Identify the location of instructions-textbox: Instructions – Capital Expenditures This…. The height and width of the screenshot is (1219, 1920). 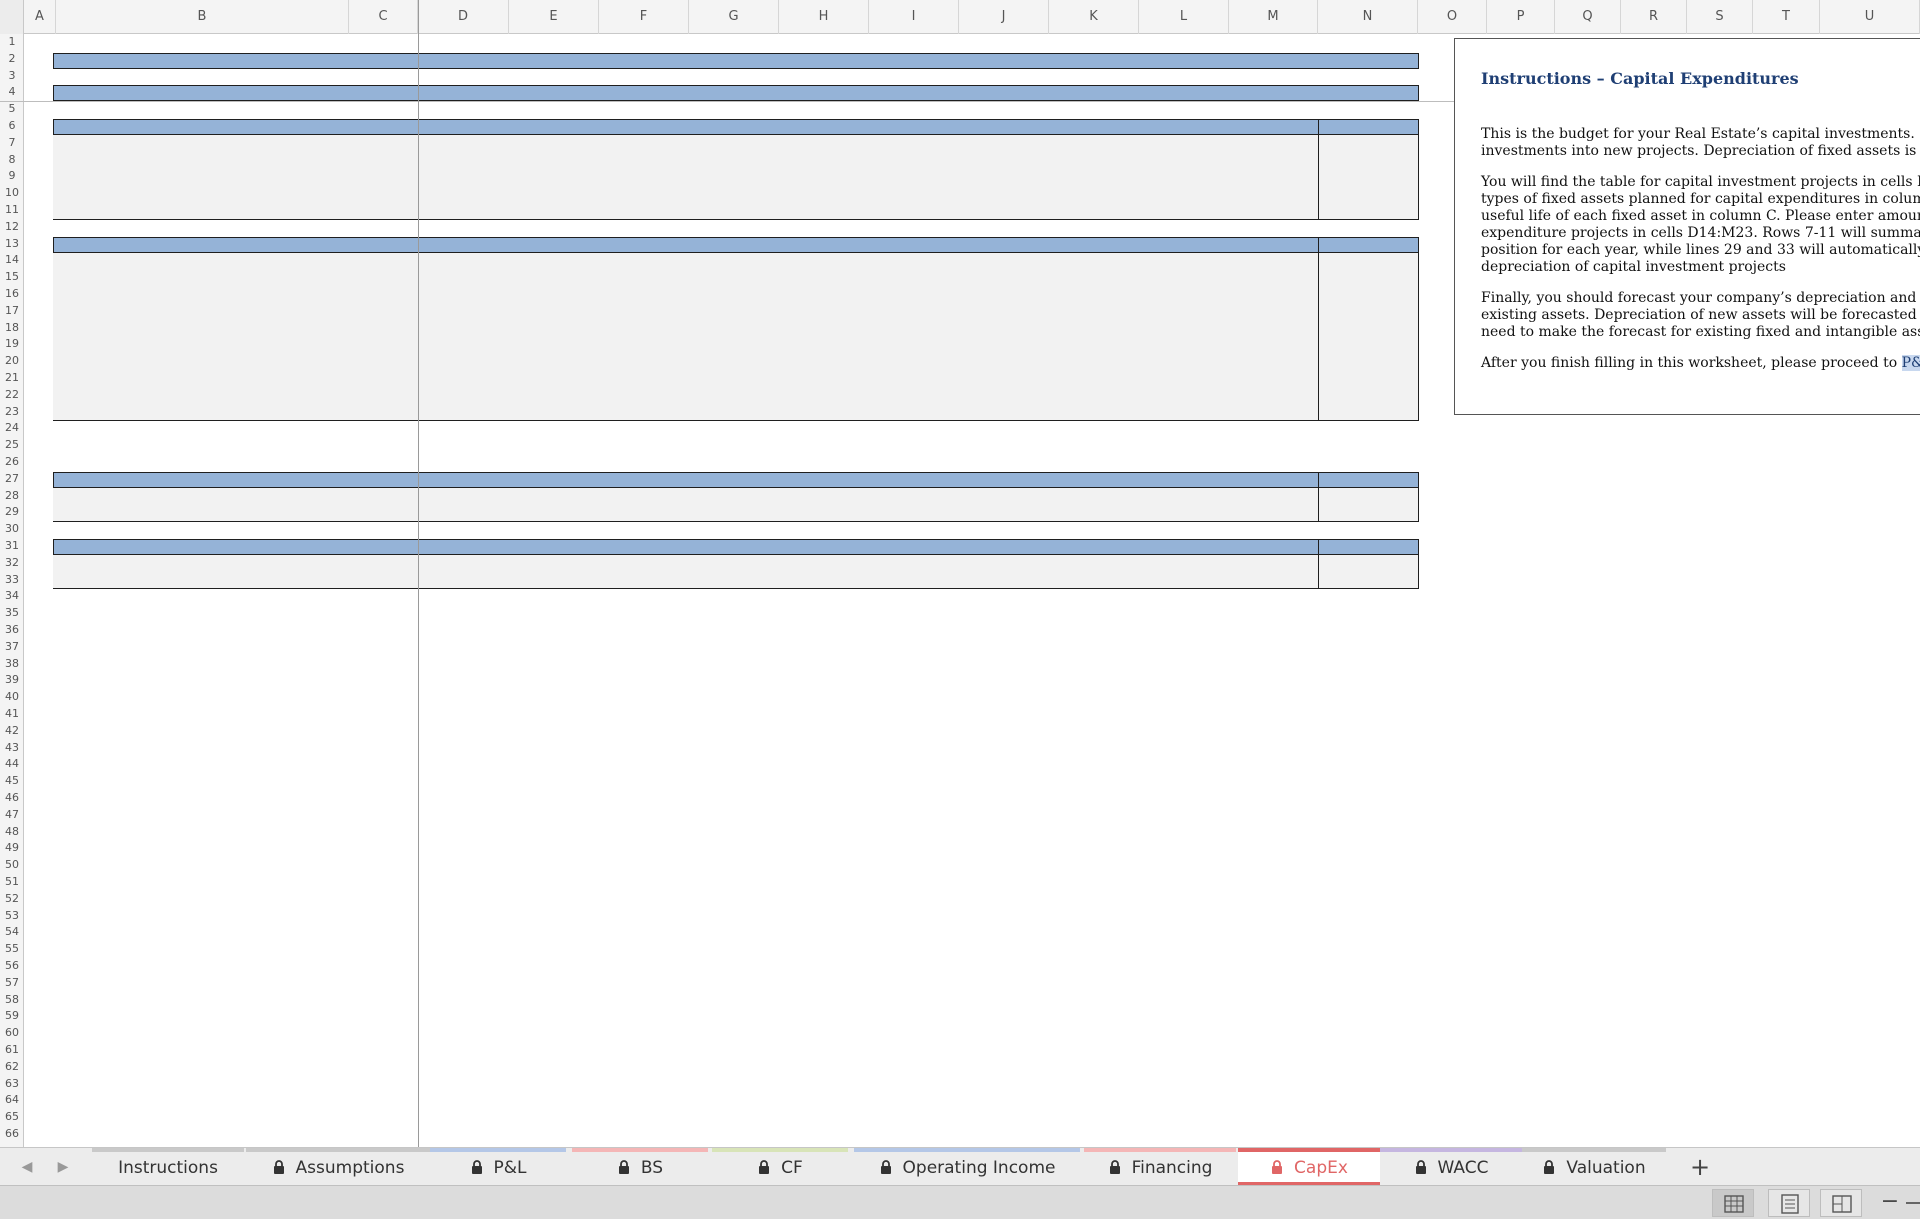
(1687, 226).